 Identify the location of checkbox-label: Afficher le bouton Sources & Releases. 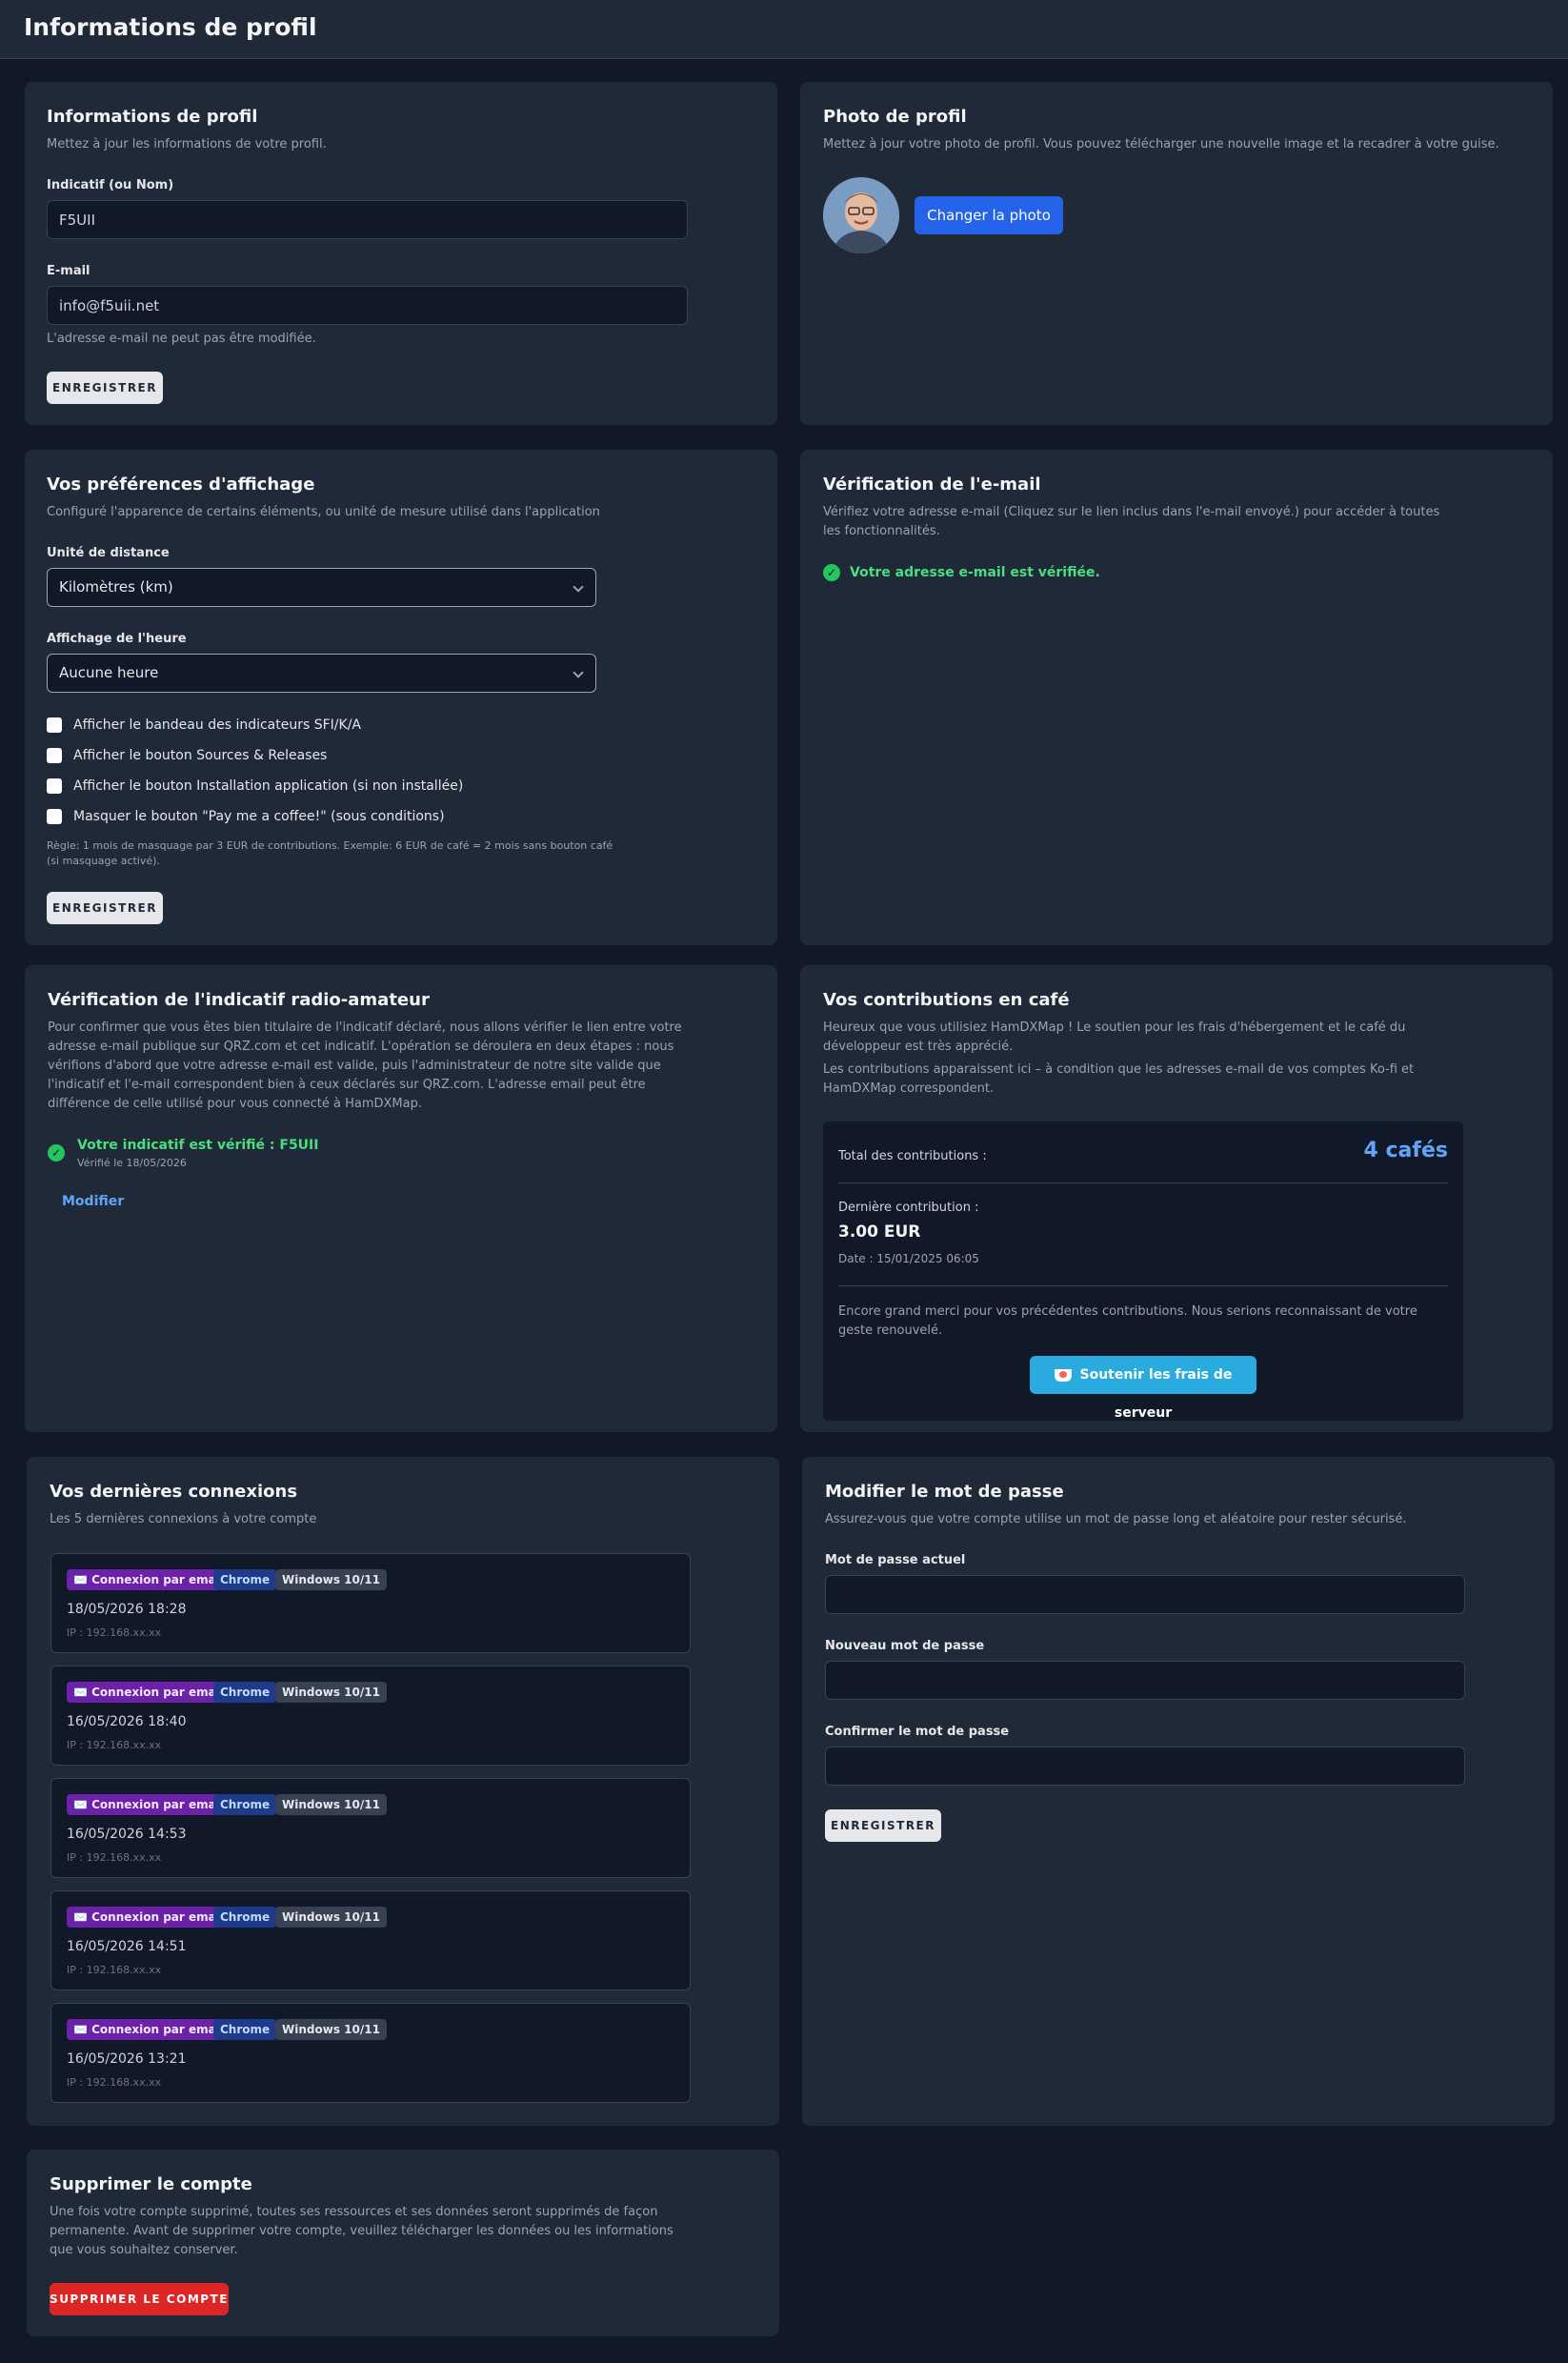
(200, 755).